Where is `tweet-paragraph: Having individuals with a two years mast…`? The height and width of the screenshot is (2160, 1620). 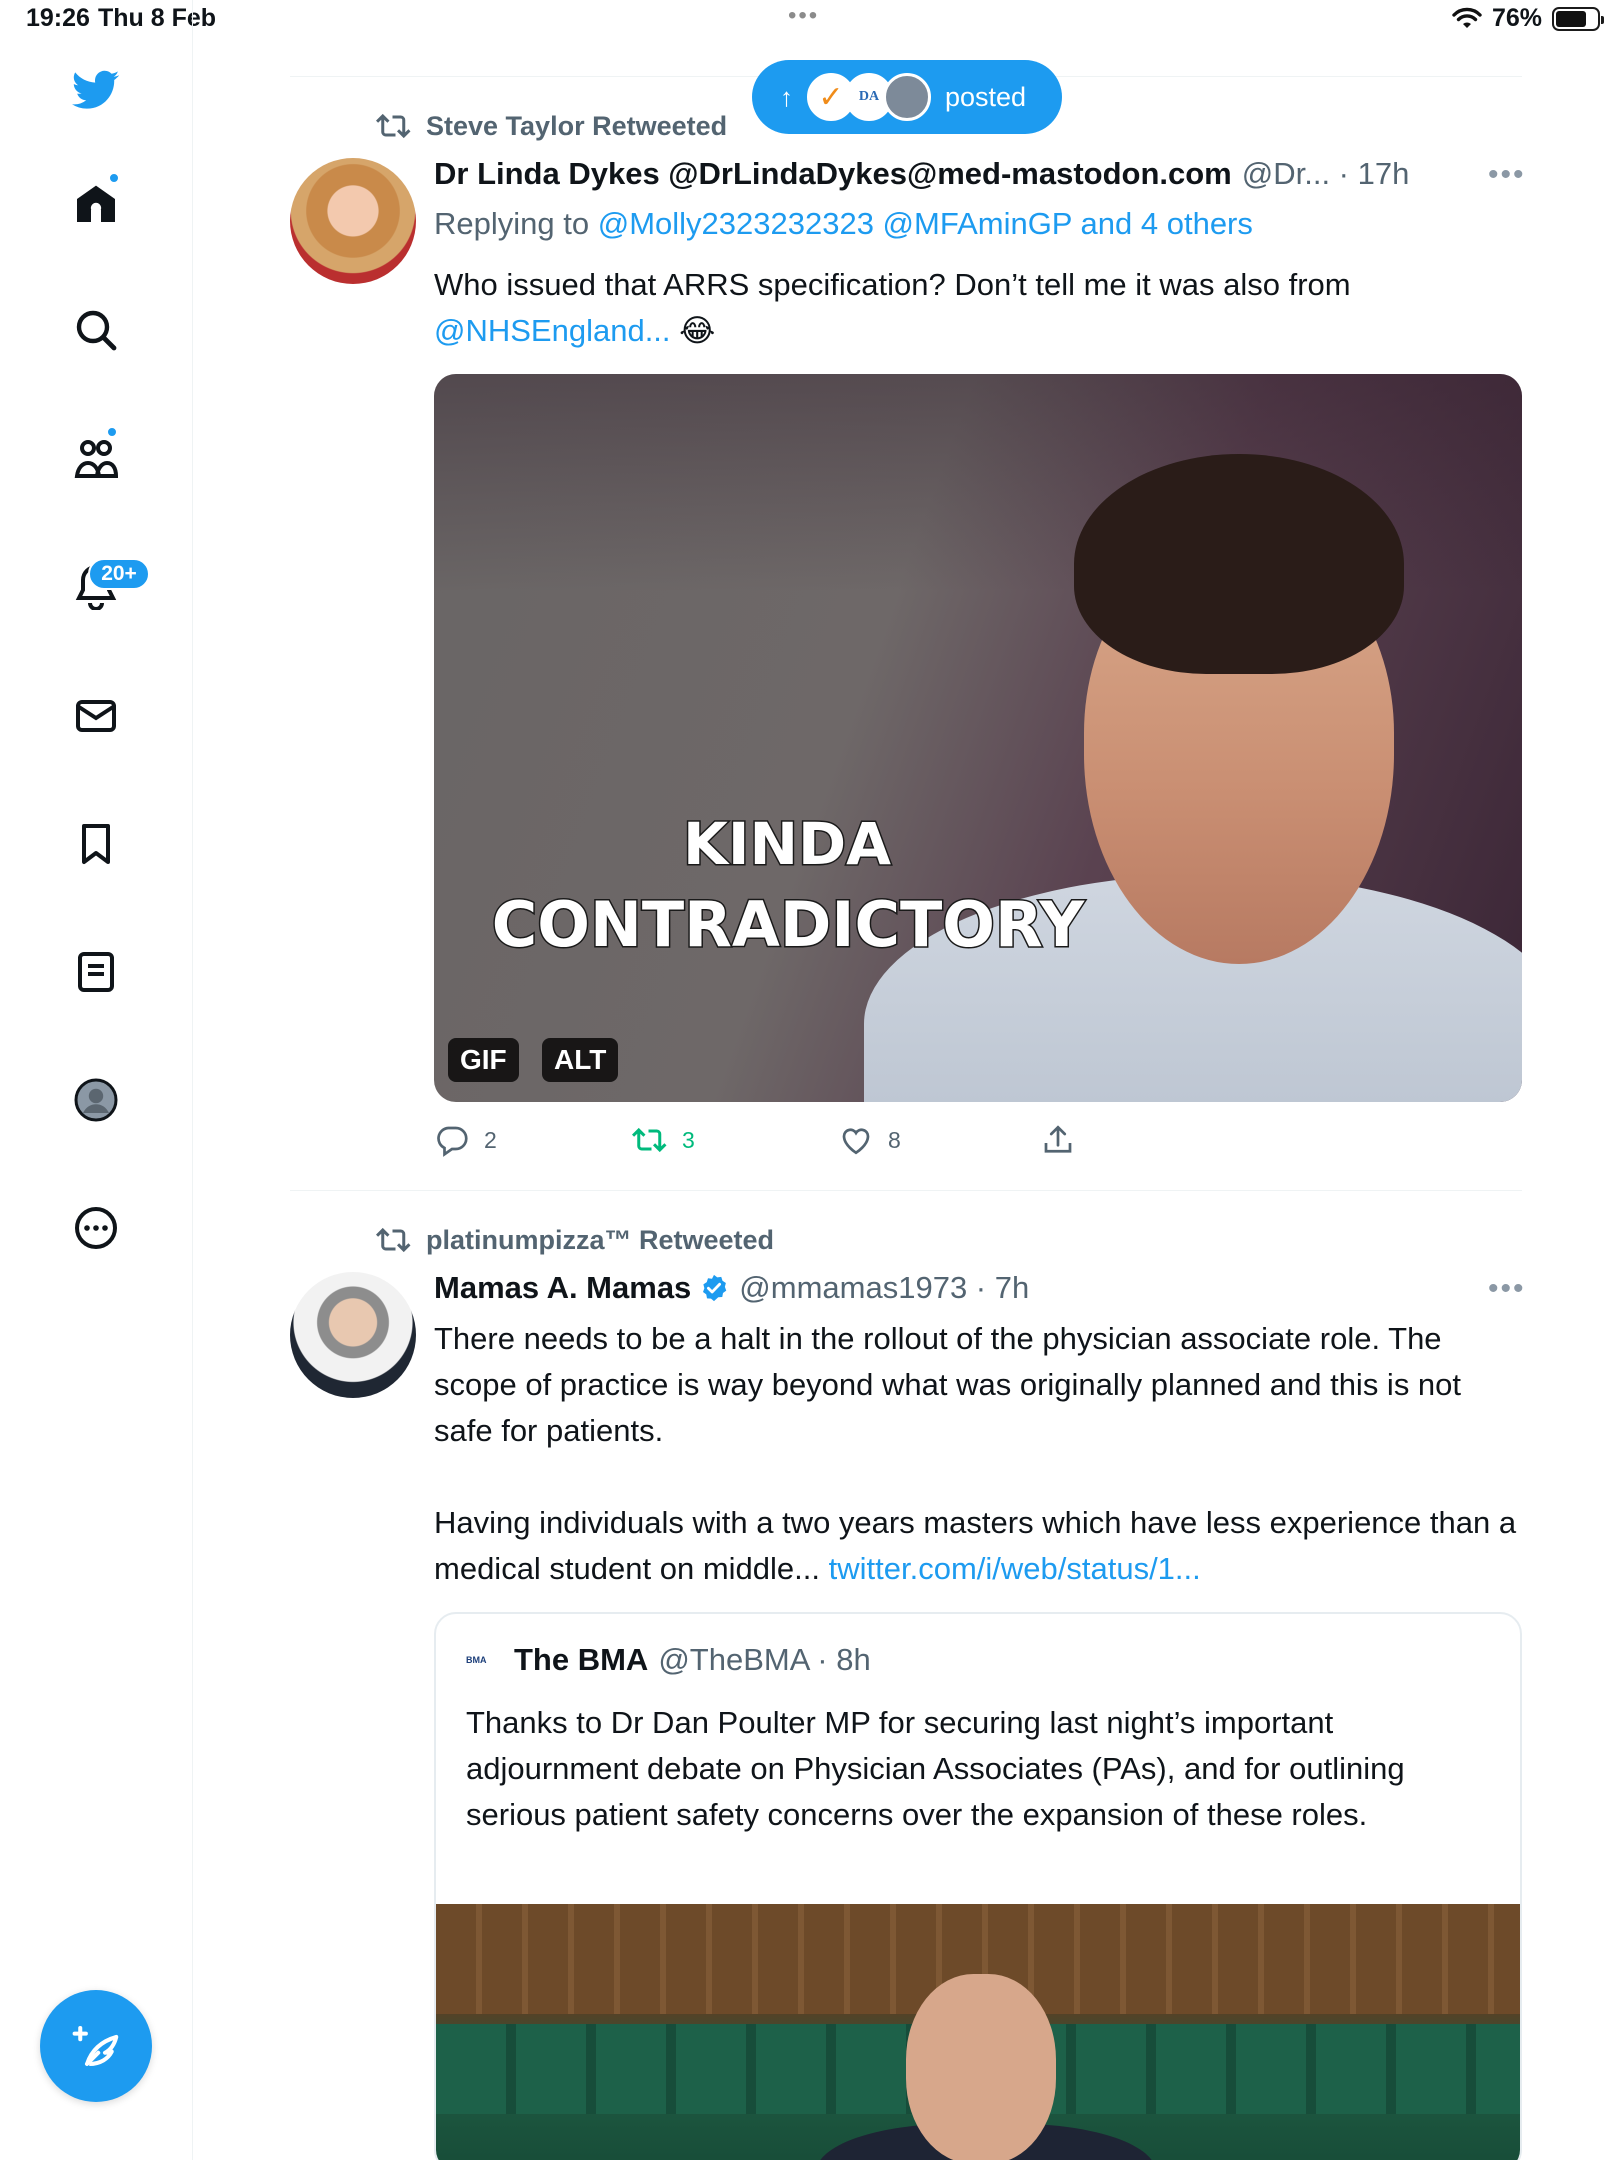
tweet-paragraph: Having individuals with a two years mast… is located at coordinates (979, 1546).